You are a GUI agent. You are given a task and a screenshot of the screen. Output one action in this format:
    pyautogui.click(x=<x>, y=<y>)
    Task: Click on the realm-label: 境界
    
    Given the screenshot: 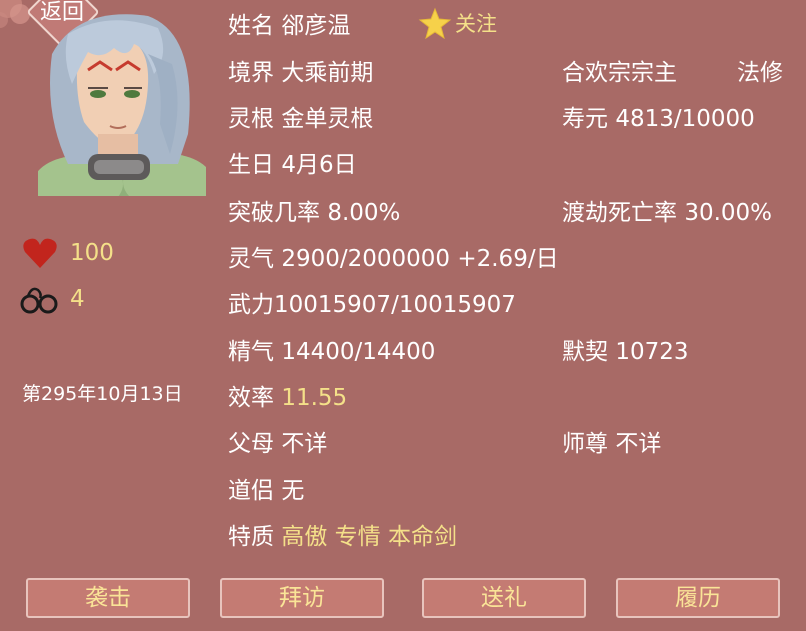 What is the action you would take?
    pyautogui.click(x=251, y=73)
    